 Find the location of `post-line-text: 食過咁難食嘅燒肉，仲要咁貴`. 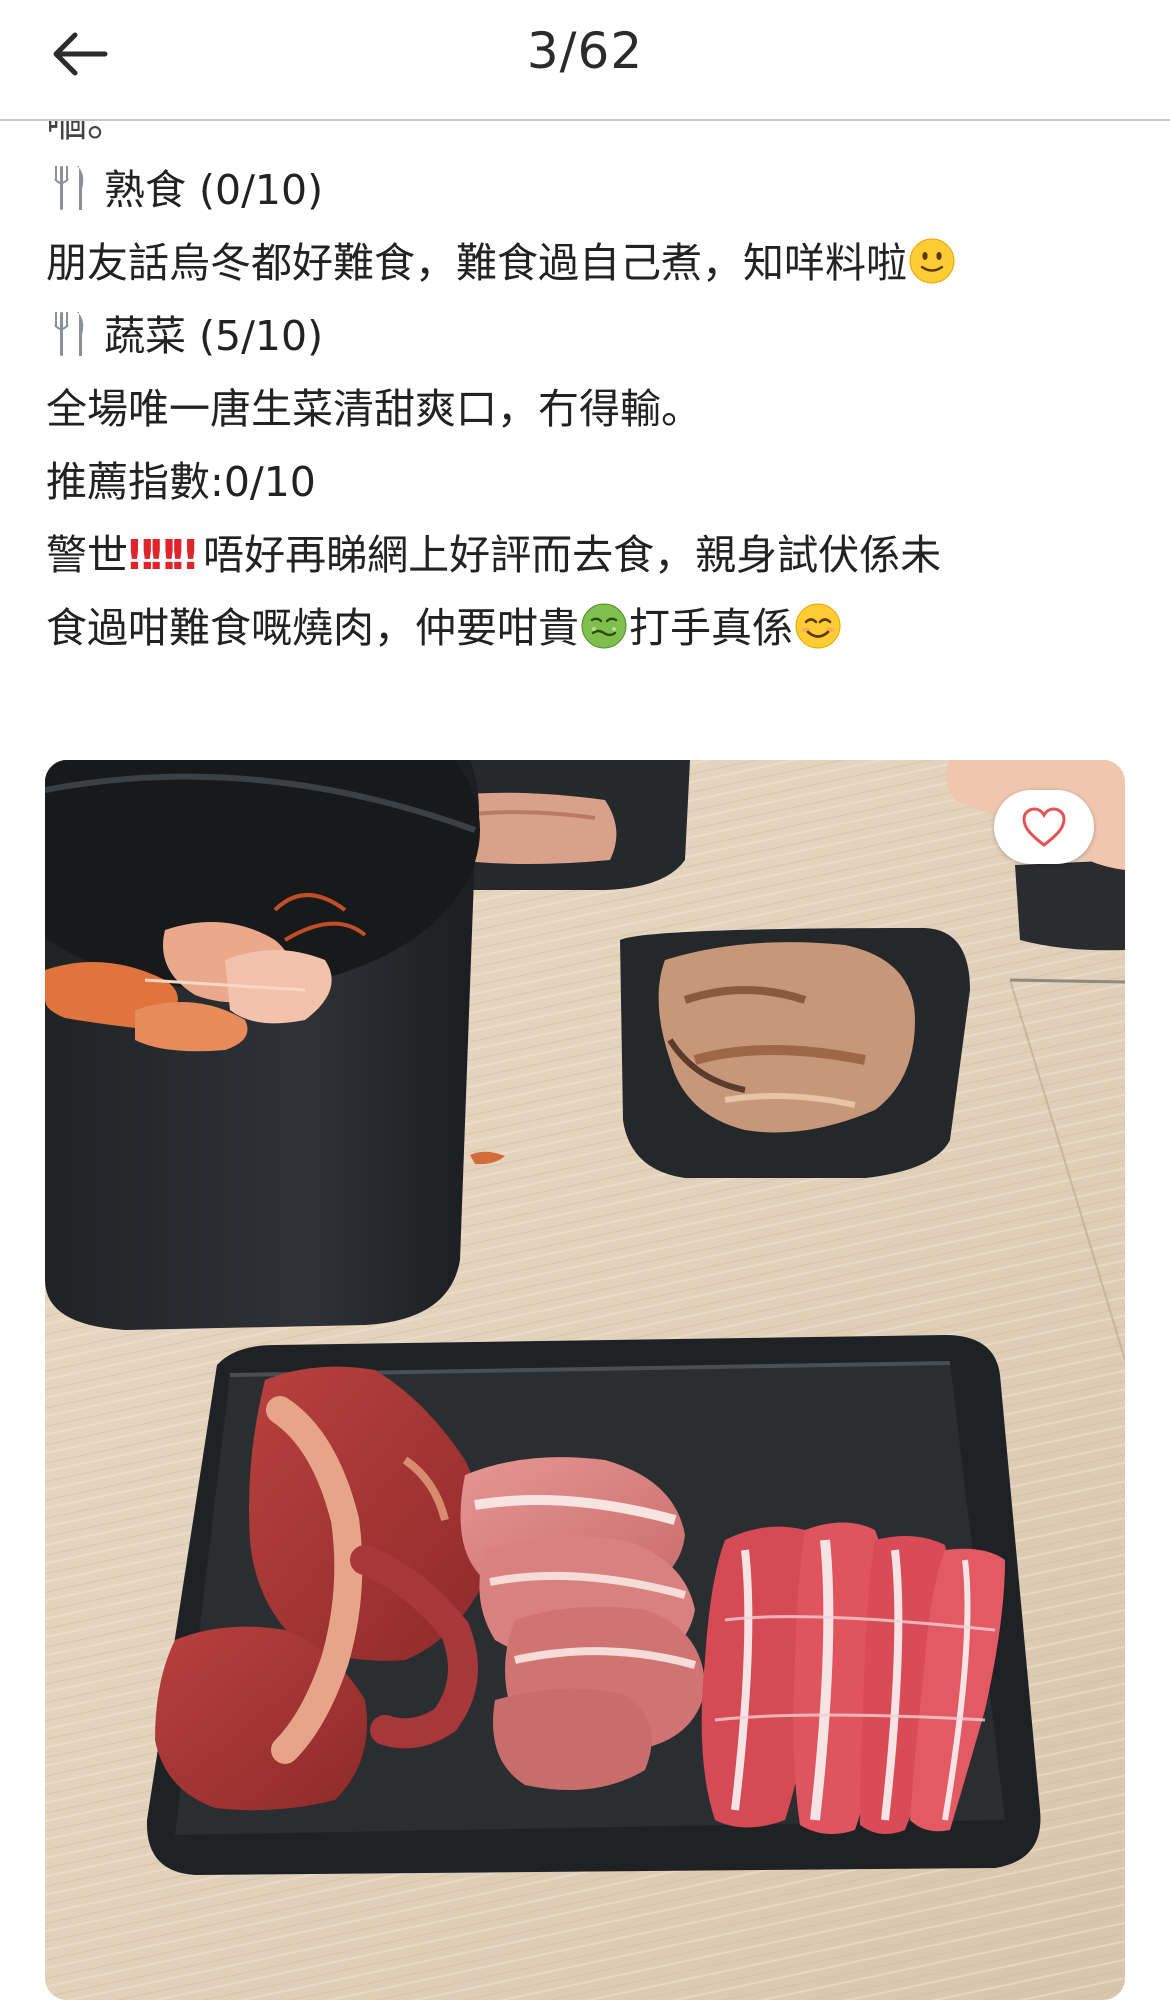

post-line-text: 食過咁難食嘅燒肉，仲要咁貴 is located at coordinates (312, 628).